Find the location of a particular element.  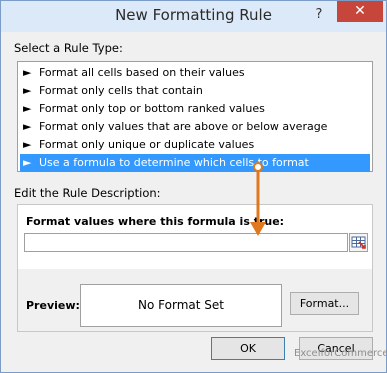

rule-item-cells-contain: ► Format only cells that contain is located at coordinates (195, 91).